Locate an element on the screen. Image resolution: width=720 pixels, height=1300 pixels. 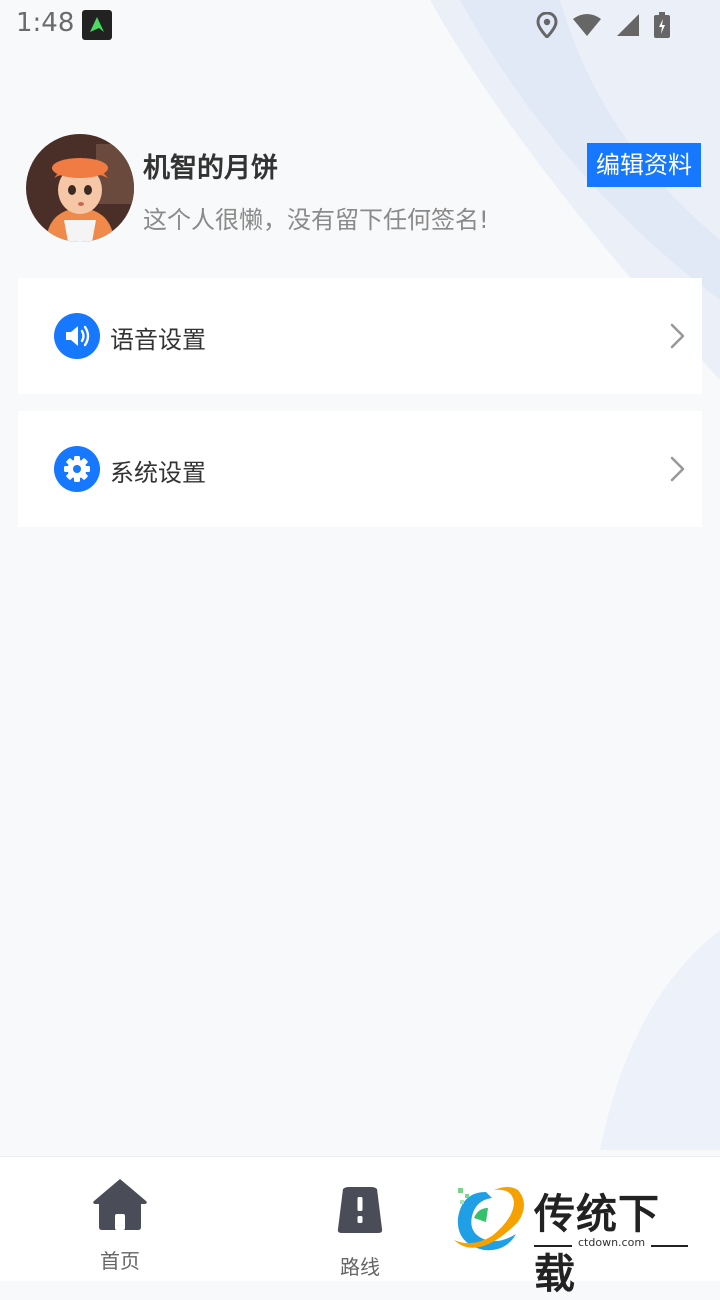
gear-icon is located at coordinates (77, 469).